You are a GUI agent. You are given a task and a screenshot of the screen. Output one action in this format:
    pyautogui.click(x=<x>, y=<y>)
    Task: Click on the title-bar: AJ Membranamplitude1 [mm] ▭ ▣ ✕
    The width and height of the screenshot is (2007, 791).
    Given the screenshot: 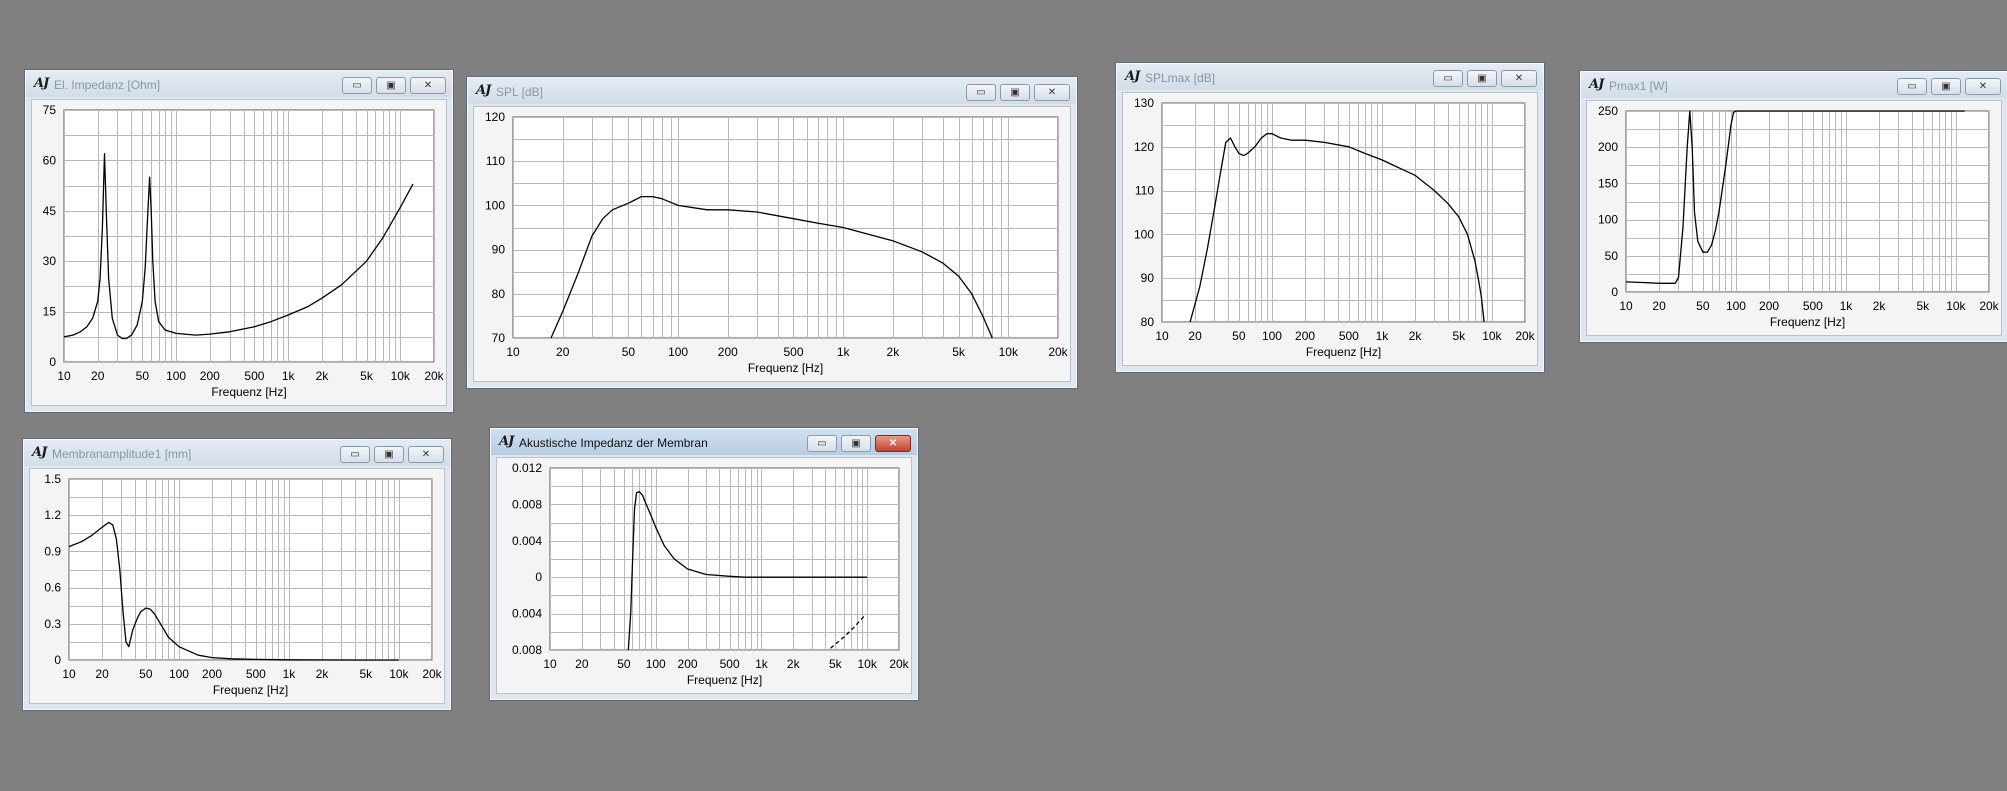 What is the action you would take?
    pyautogui.click(x=237, y=453)
    